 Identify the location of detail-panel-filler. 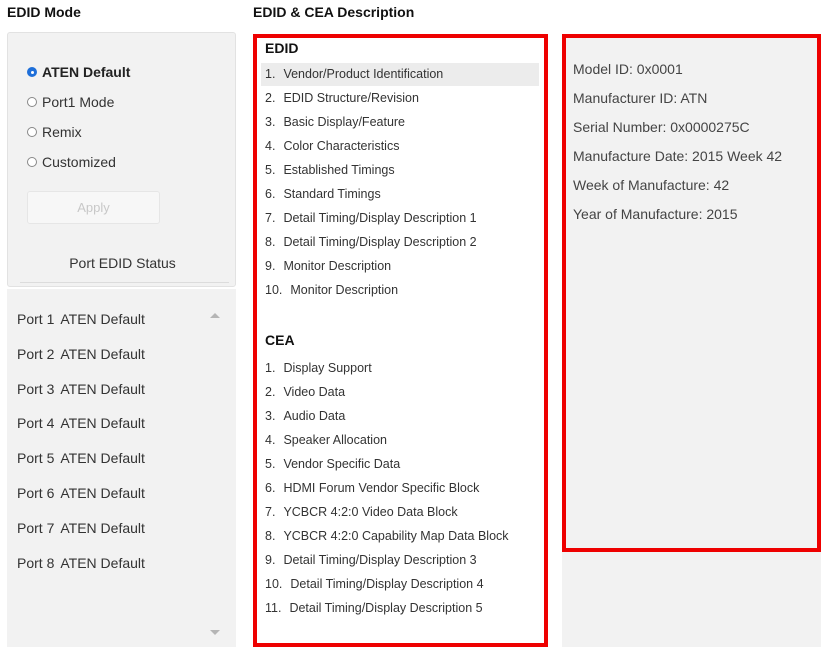
(691, 599).